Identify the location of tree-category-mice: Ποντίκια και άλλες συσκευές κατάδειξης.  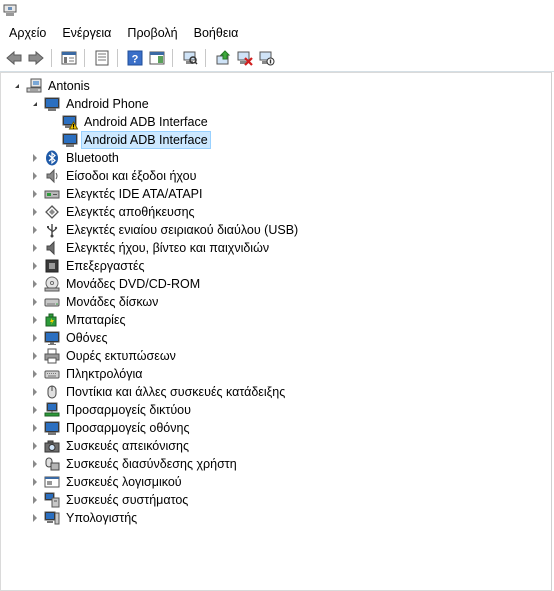
(276, 392).